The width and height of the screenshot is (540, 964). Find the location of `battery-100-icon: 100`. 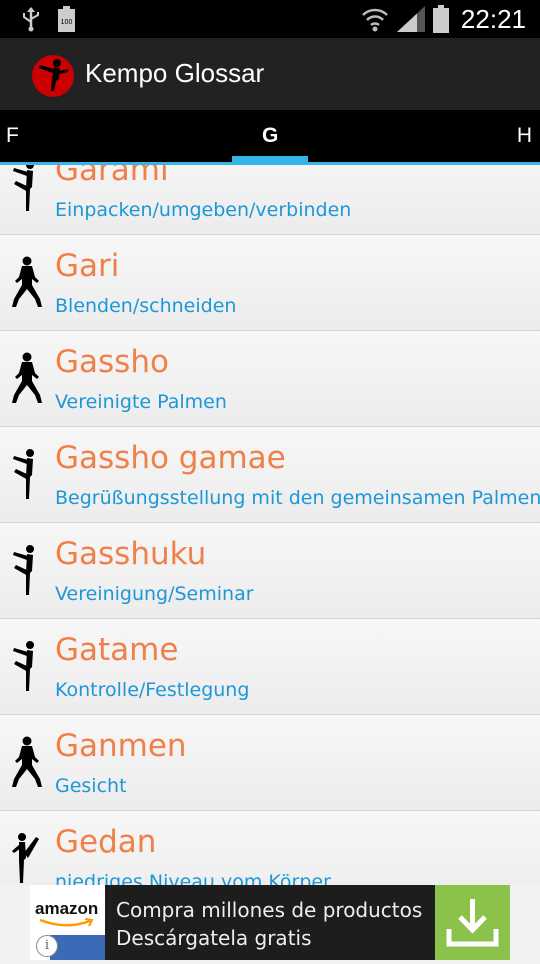

battery-100-icon: 100 is located at coordinates (66, 19).